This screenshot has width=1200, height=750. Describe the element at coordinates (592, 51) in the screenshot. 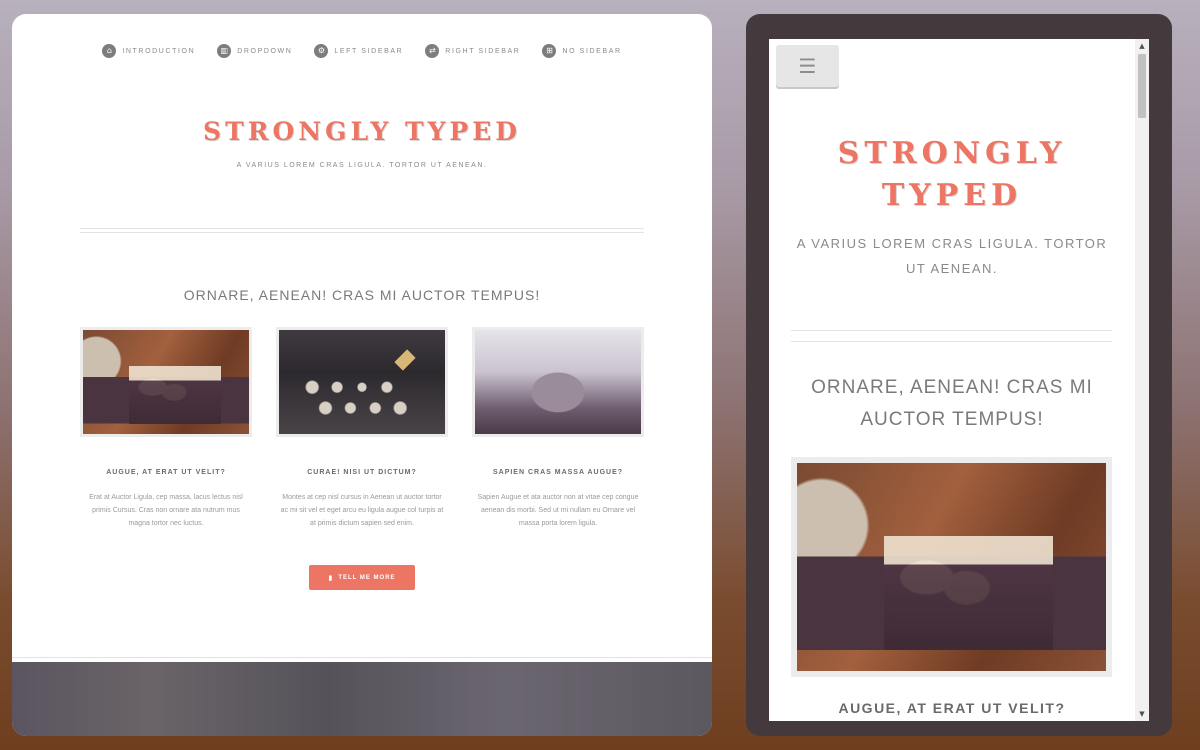

I see `nav-label: NO SIDEBAR` at that location.